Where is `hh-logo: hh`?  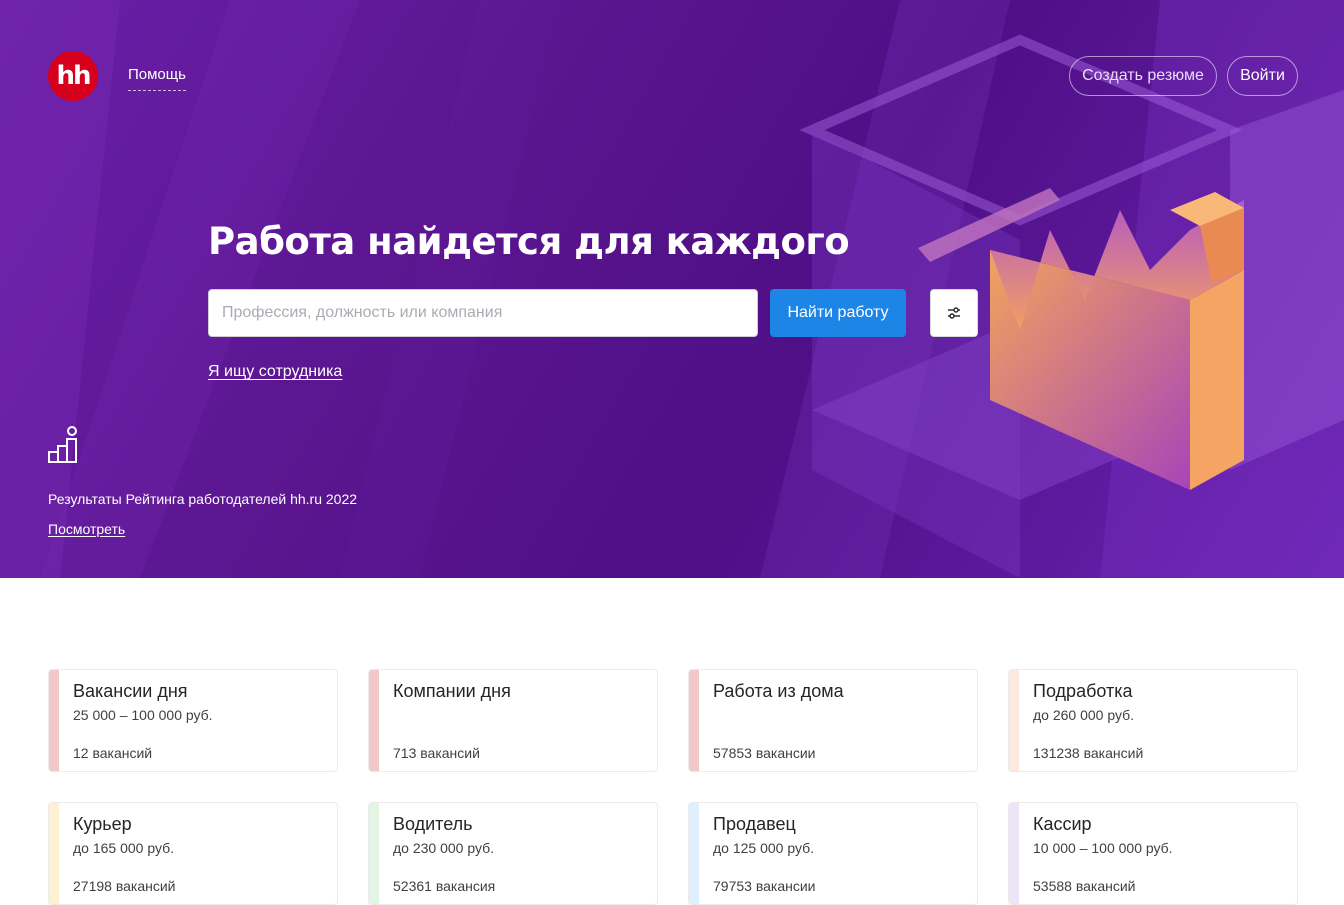 hh-logo: hh is located at coordinates (73, 76).